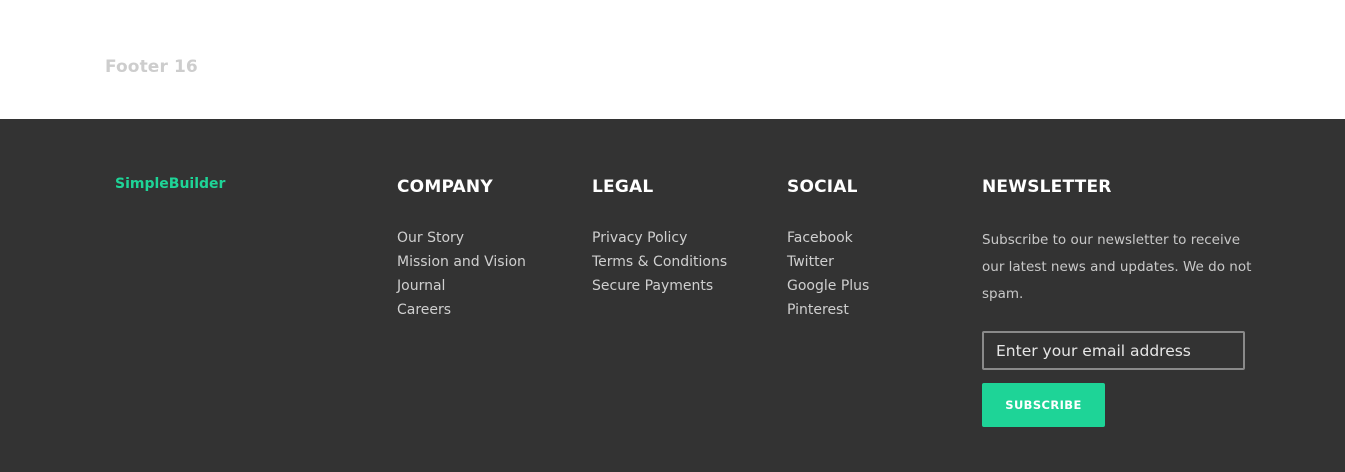 The image size is (1345, 472). Describe the element at coordinates (810, 262) in the screenshot. I see `twitter-link: Twitter` at that location.